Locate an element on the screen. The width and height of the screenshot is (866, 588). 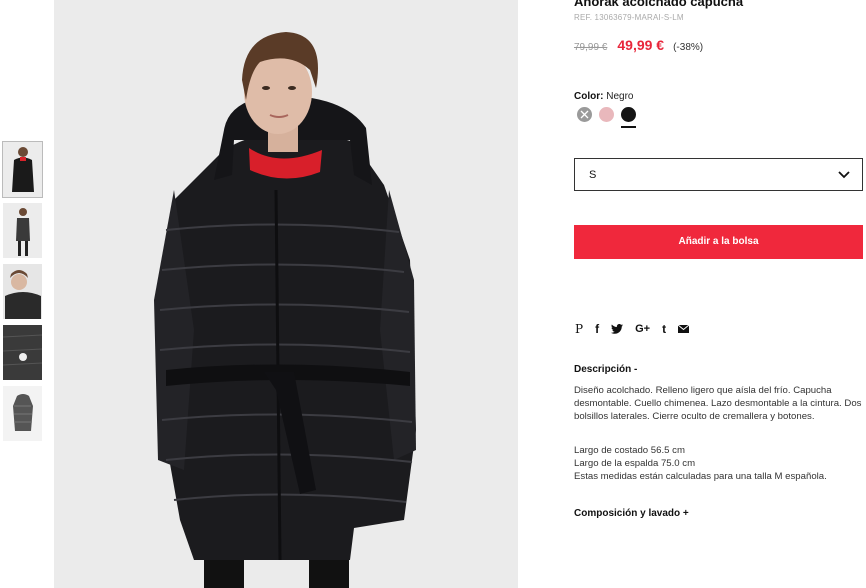
measure-side-length: Largo de costado 56.5 cm is located at coordinates (629, 450).